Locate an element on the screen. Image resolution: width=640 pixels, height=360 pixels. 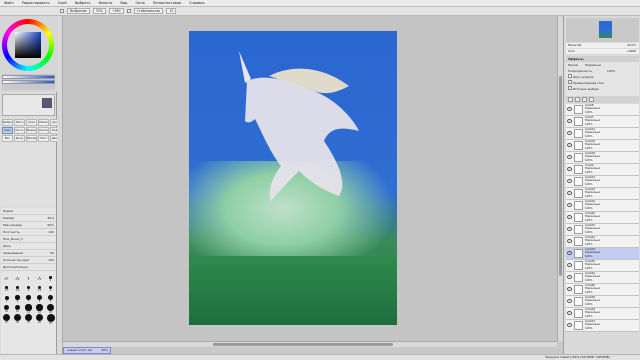
horizontal-scroll-thumb is located at coordinates (303, 344).